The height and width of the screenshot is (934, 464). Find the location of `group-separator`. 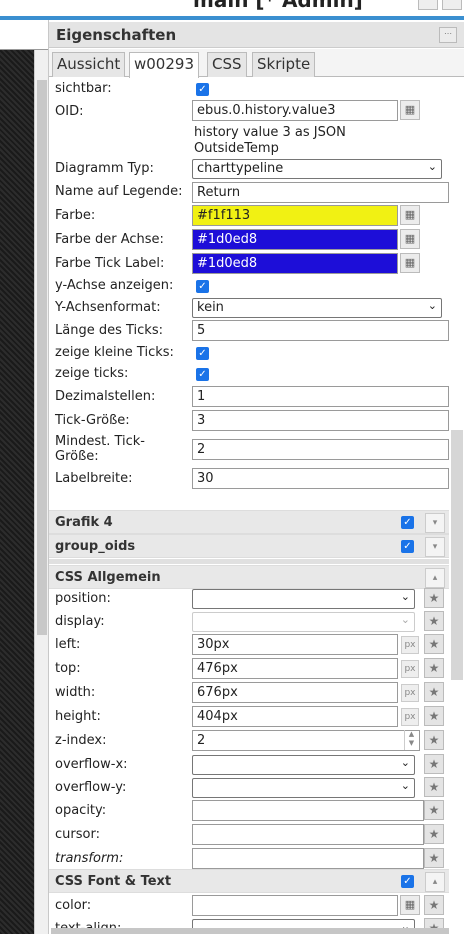

group-separator is located at coordinates (249, 561).